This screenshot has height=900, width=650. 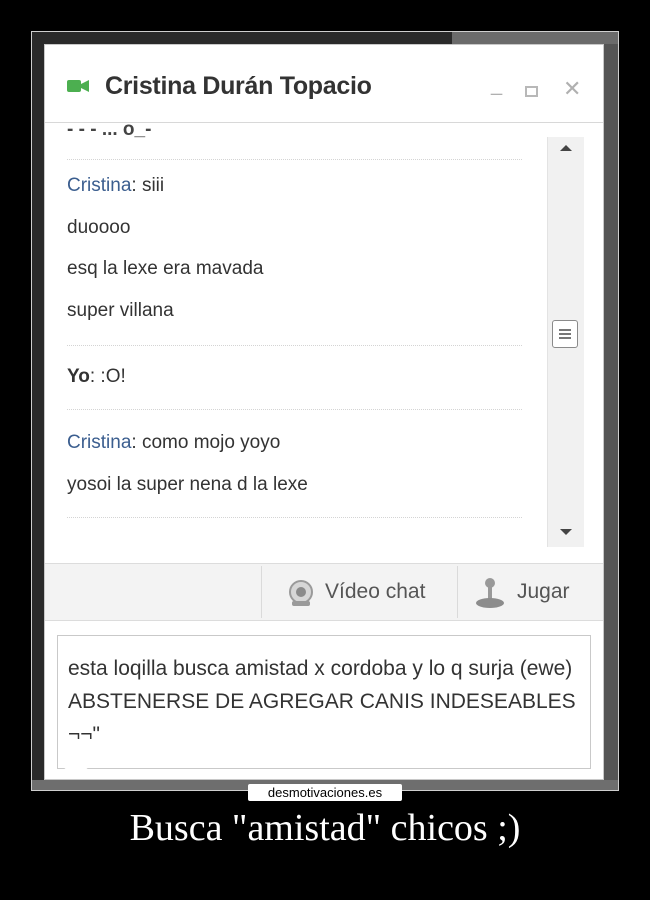 What do you see at coordinates (325, 792) in the screenshot?
I see `site-watermark: desmotivaciones.es` at bounding box center [325, 792].